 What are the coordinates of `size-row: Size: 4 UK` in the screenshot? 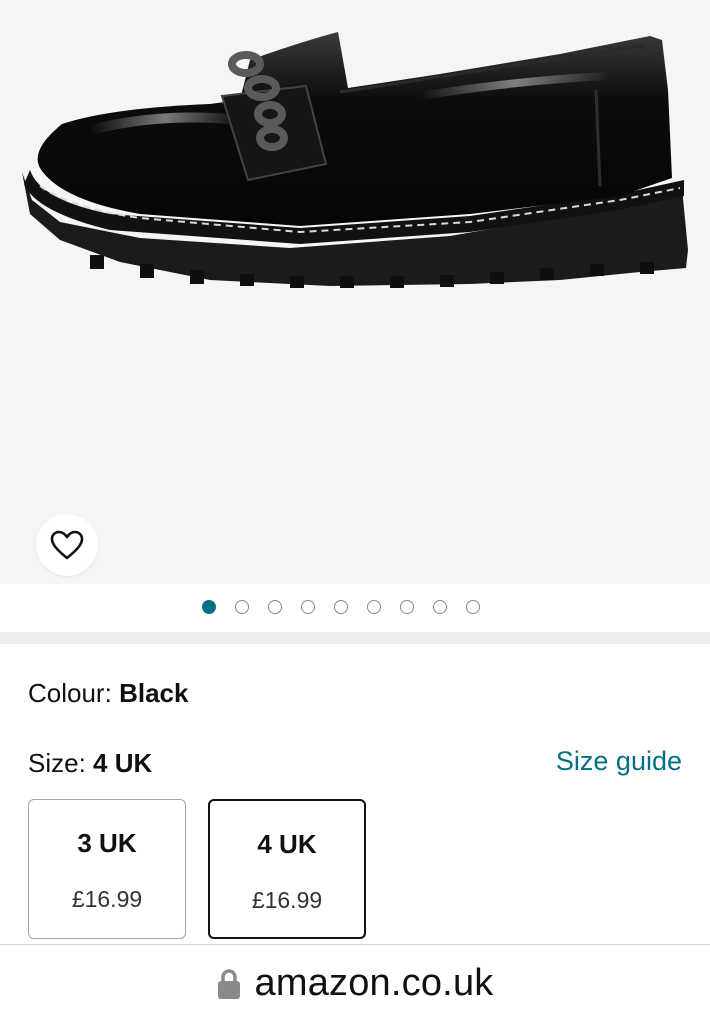 It's located at (90, 763).